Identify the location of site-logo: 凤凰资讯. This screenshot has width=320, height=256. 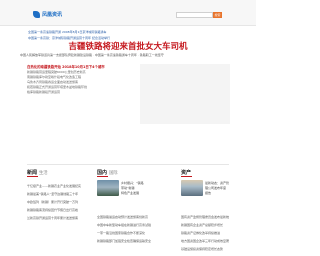
(47, 14).